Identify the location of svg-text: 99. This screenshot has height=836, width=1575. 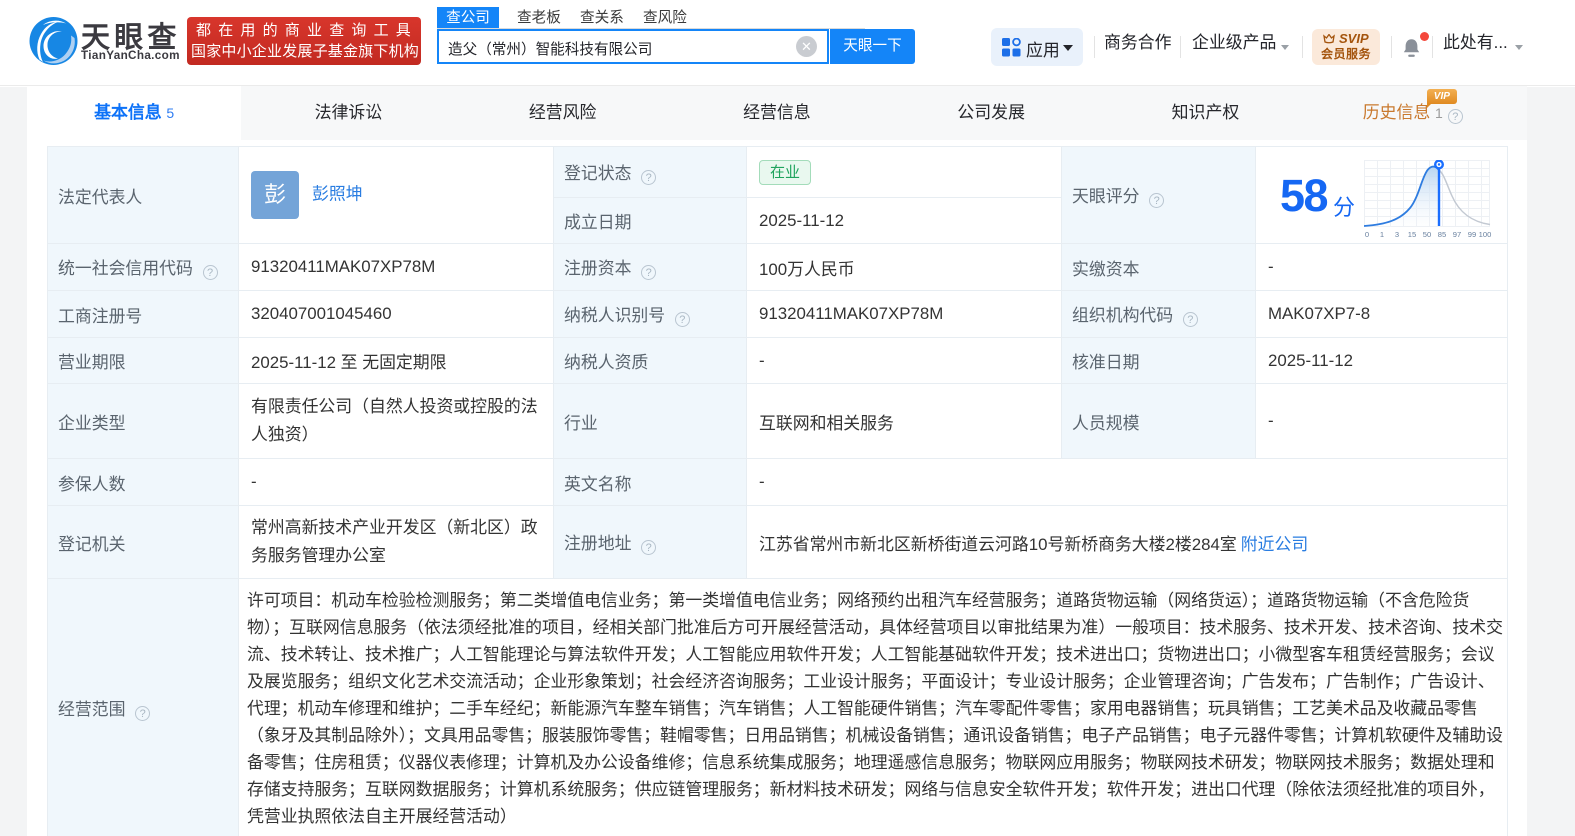
(1472, 234).